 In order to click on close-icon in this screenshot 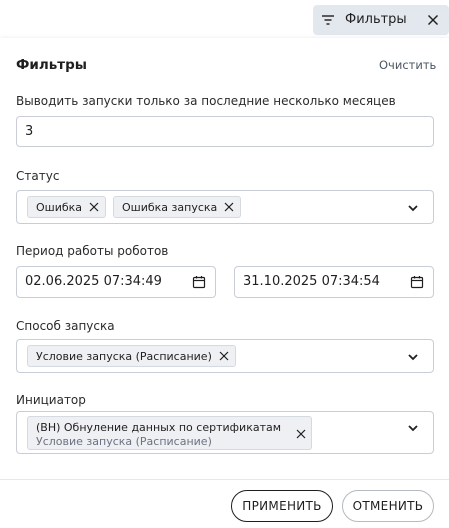, I will do `click(433, 20)`.